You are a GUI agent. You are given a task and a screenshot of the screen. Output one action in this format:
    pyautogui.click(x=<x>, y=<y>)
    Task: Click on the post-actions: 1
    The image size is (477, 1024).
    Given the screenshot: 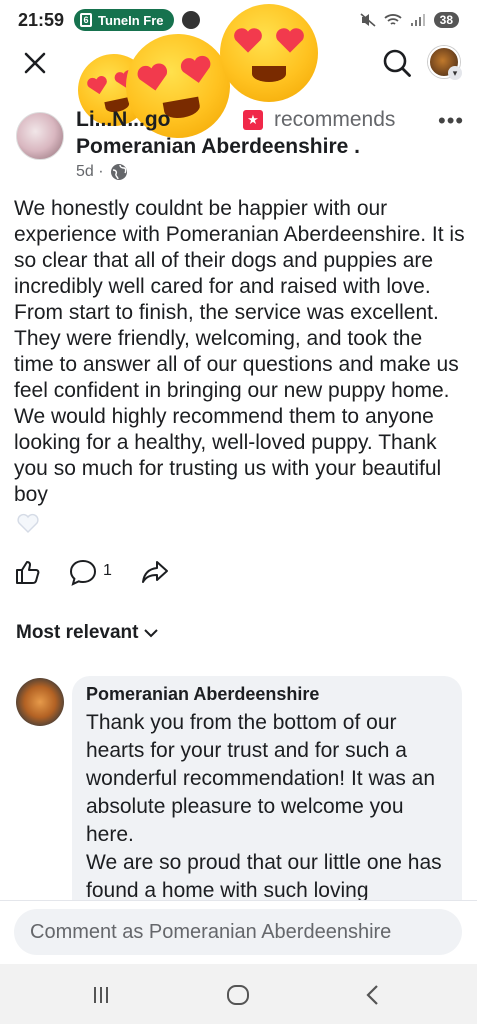 What is the action you would take?
    pyautogui.click(x=238, y=574)
    